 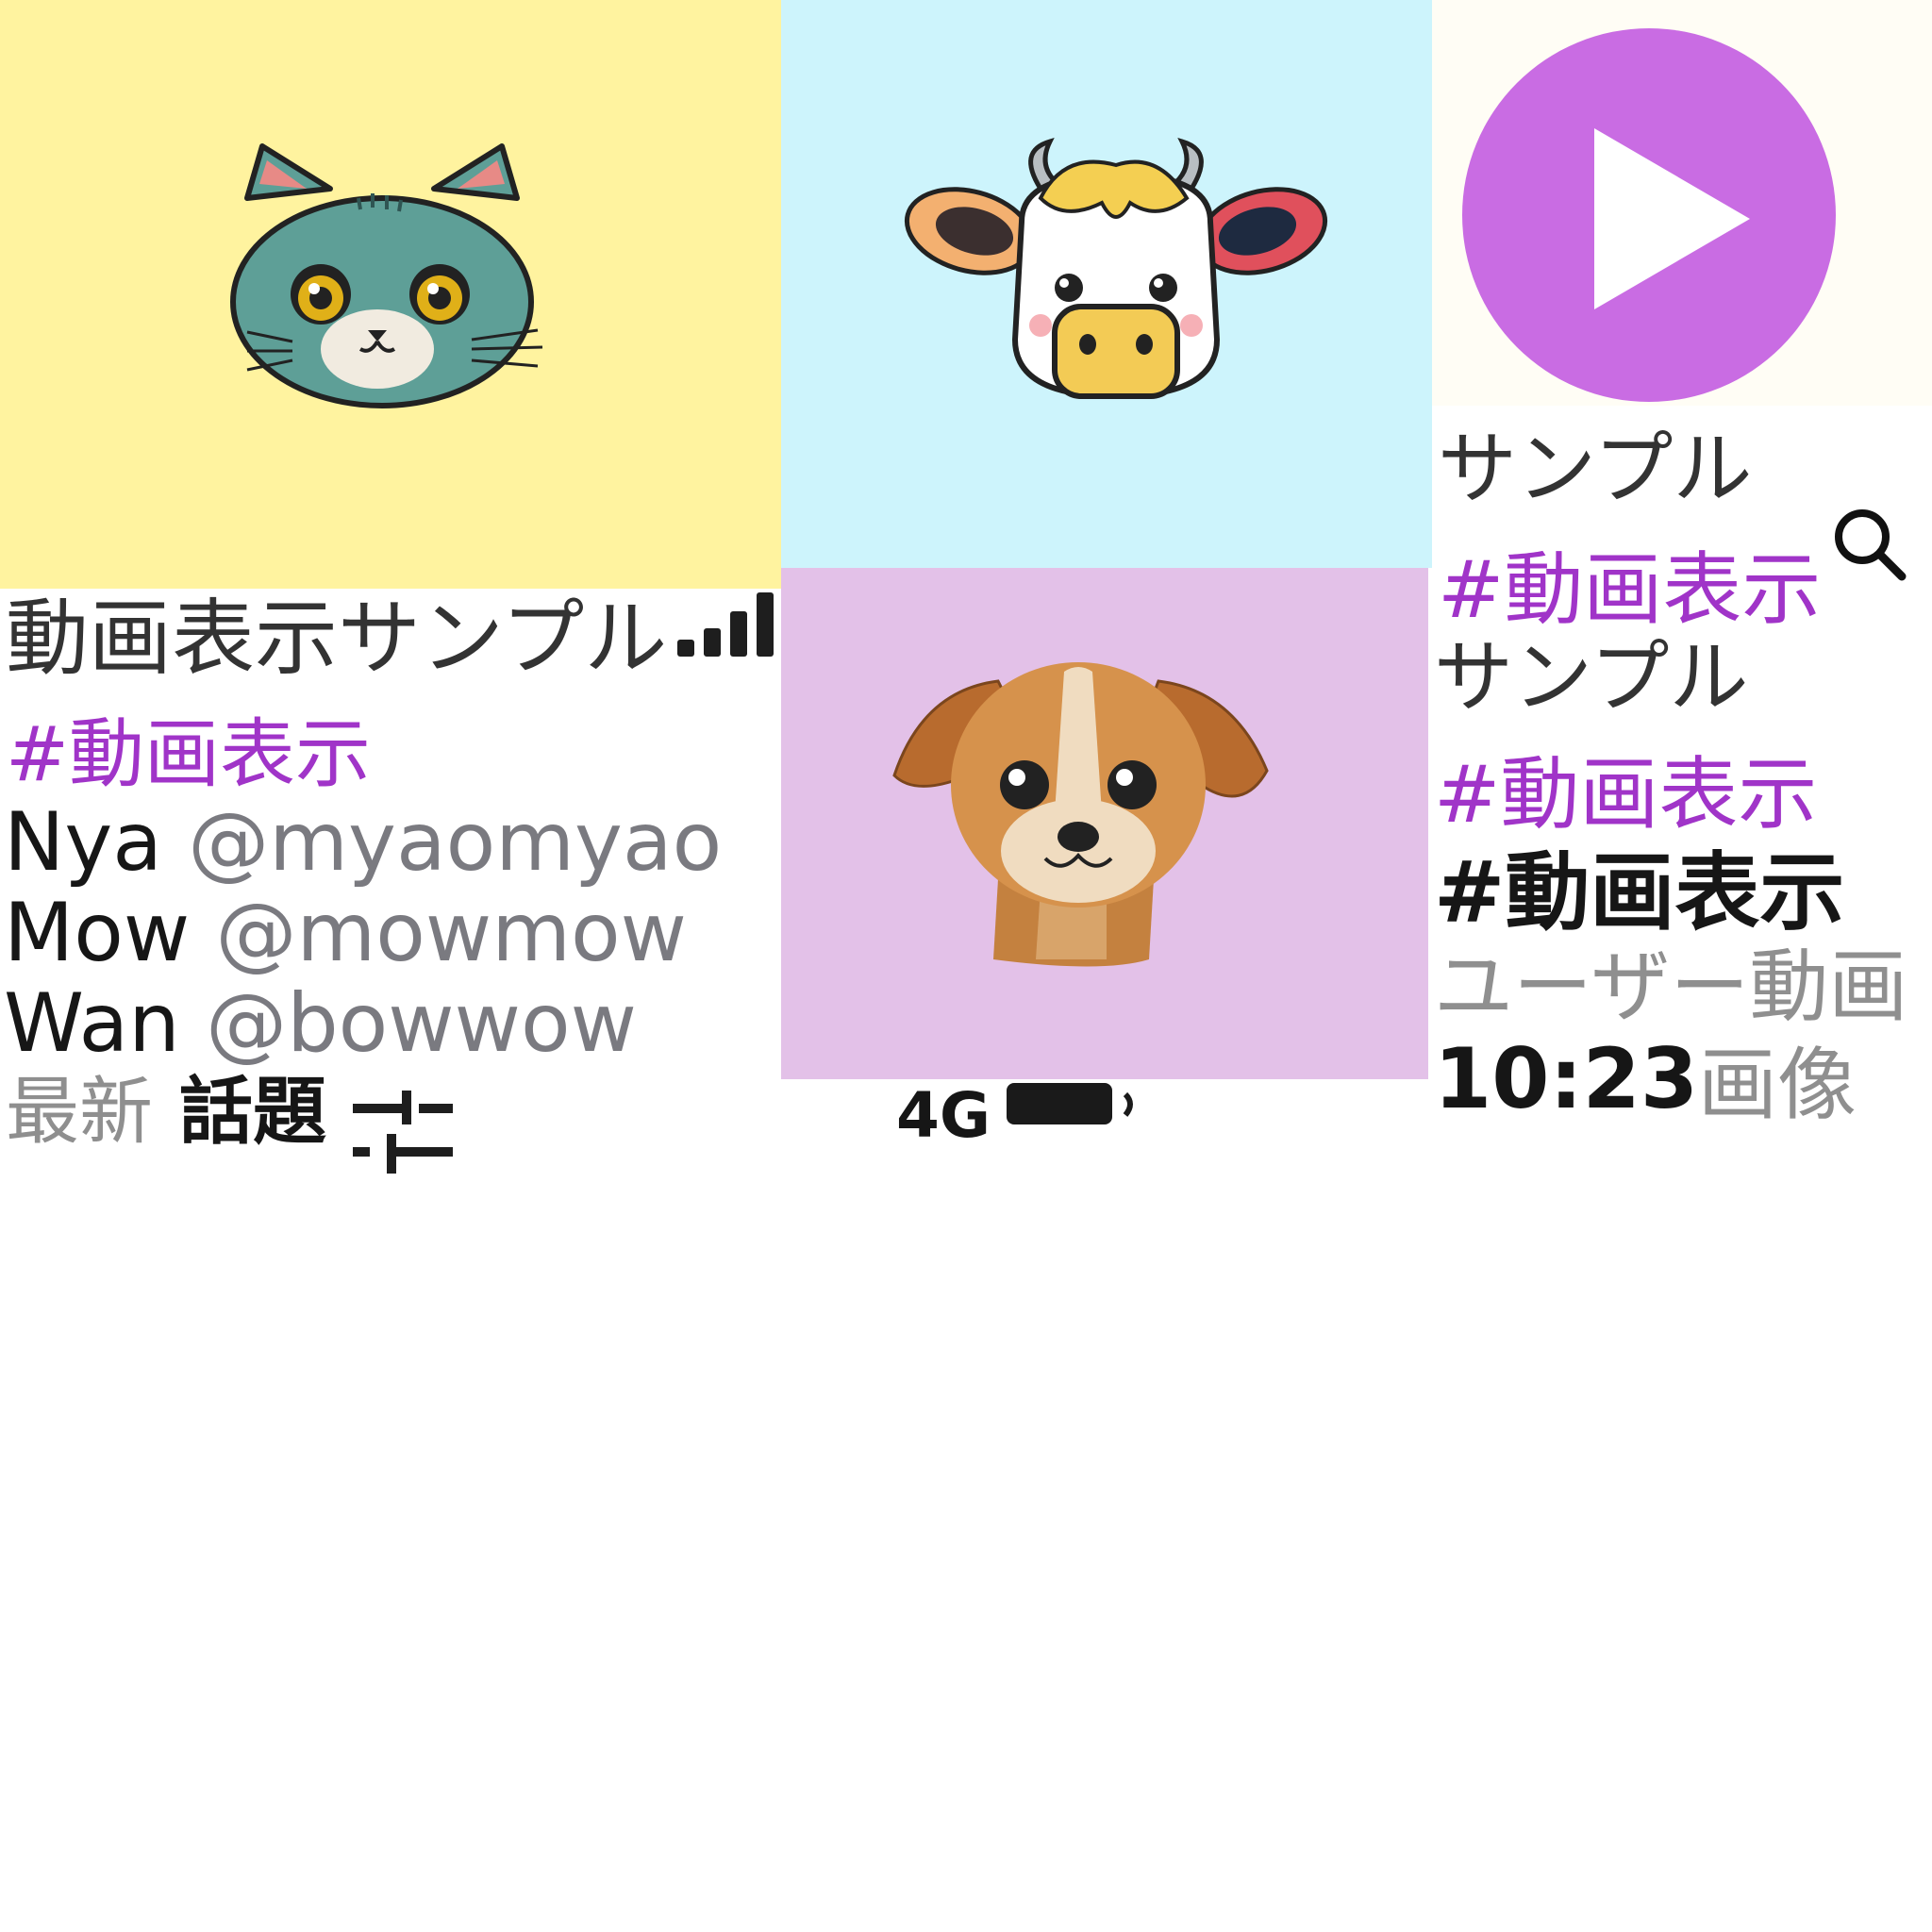 What do you see at coordinates (337, 638) in the screenshot?
I see `app-title: 動画表示サンプル` at bounding box center [337, 638].